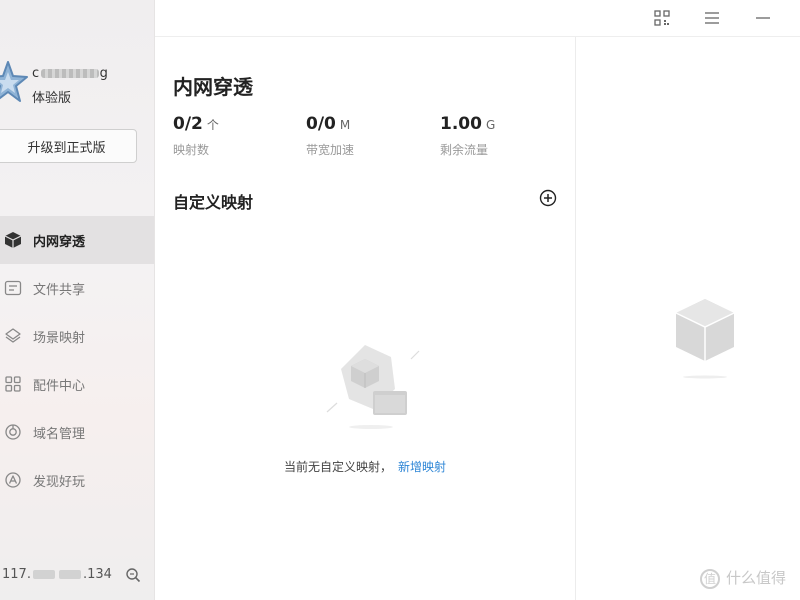 The height and width of the screenshot is (600, 800). What do you see at coordinates (321, 124) in the screenshot?
I see `stat-value: 0/0` at bounding box center [321, 124].